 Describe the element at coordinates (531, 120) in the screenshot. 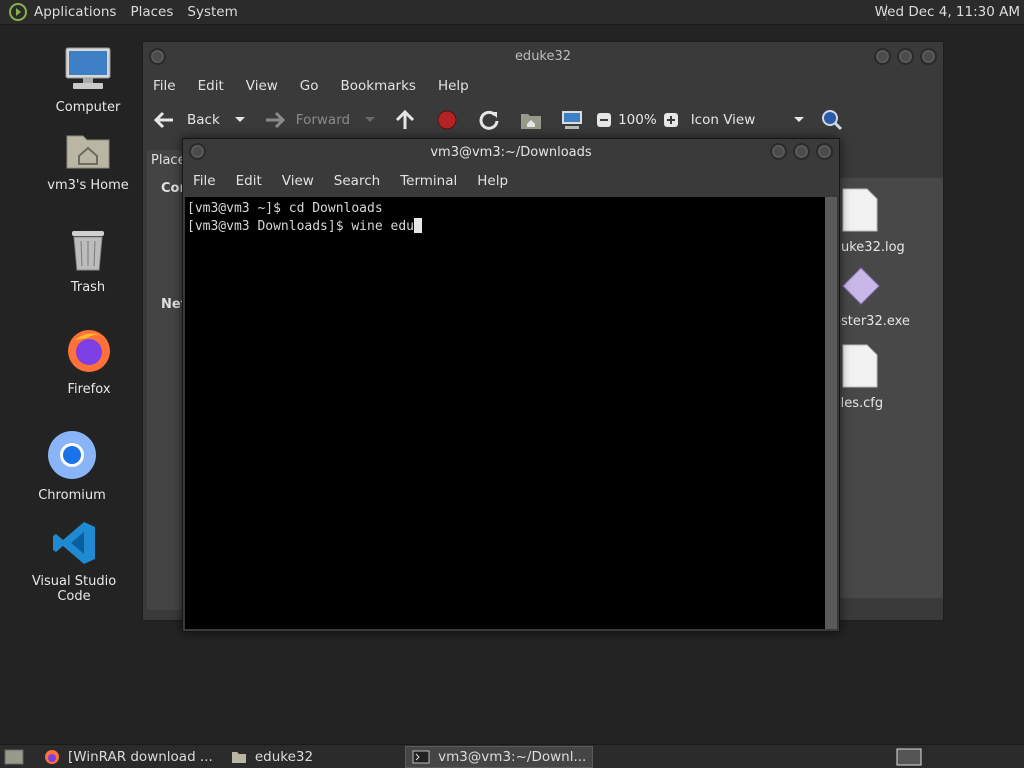

I see `home-icon` at that location.